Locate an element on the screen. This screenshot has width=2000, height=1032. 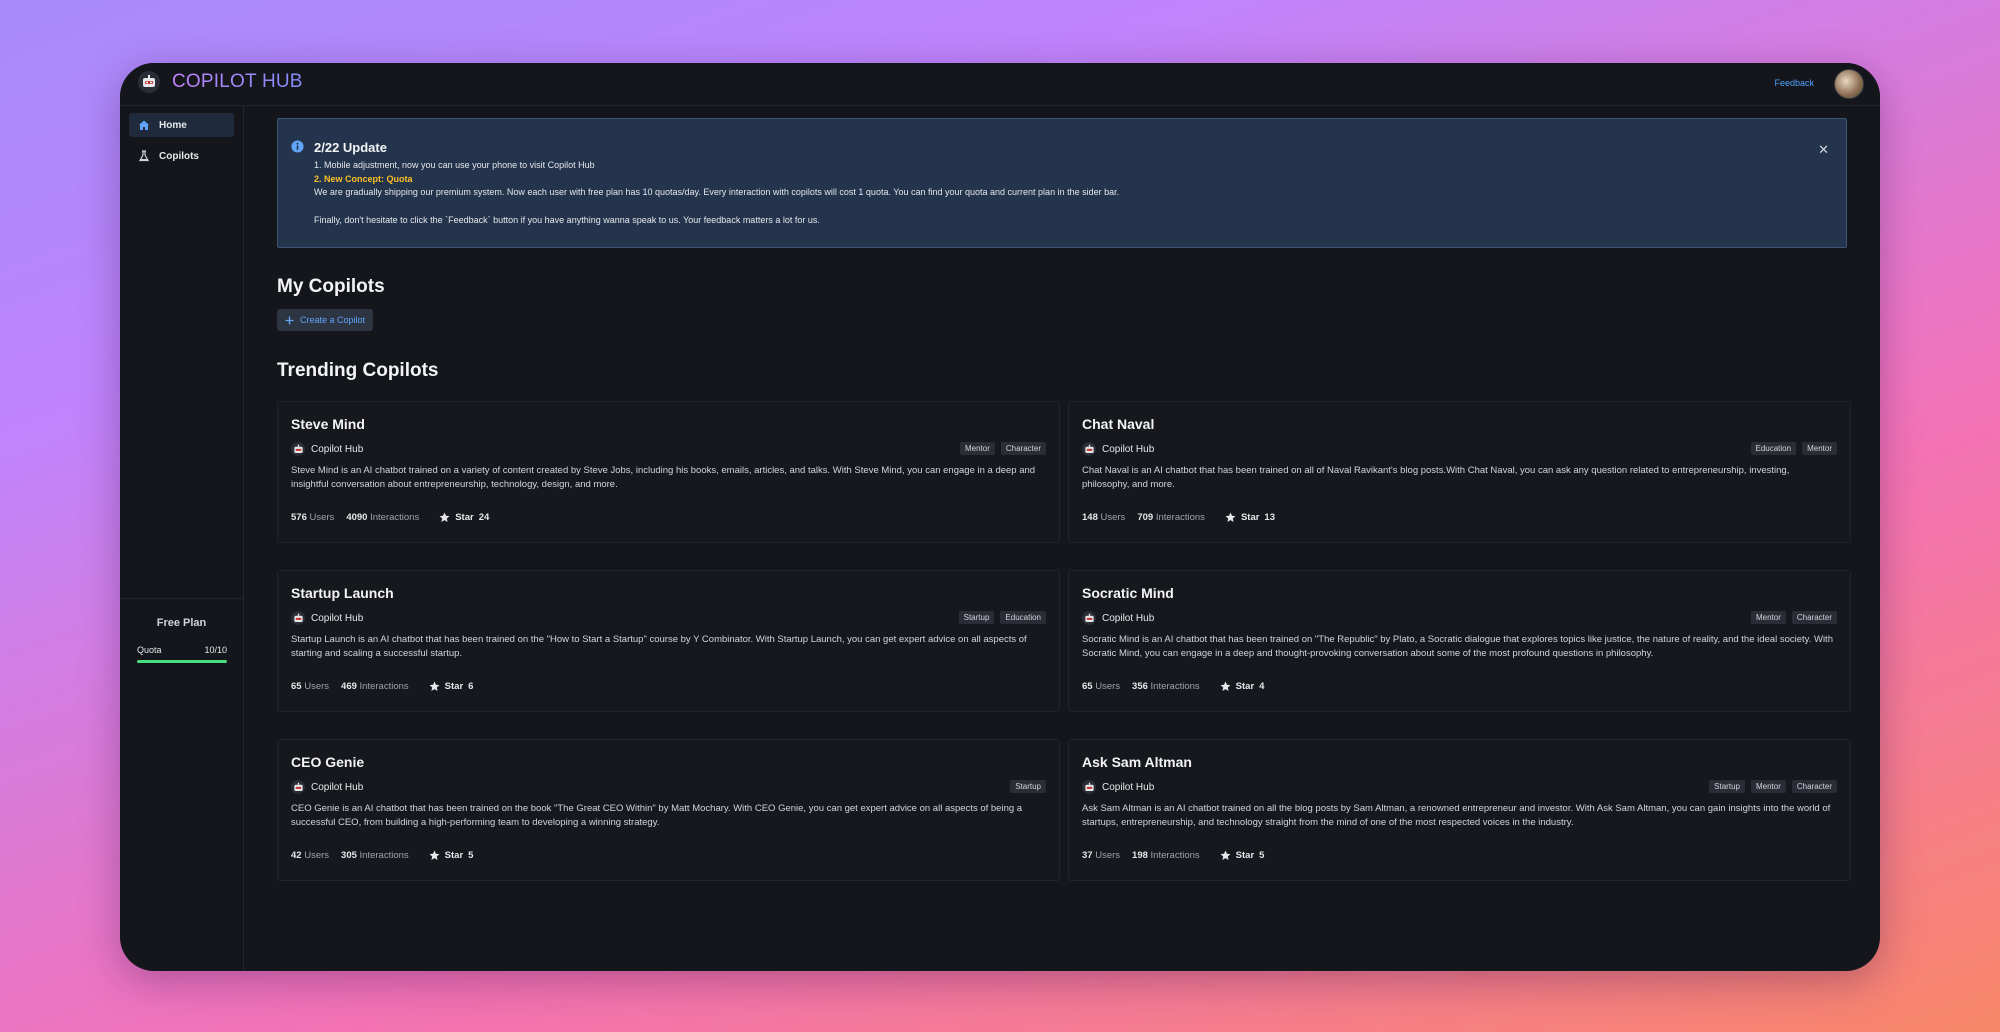
star-button: Star 4 is located at coordinates (1242, 686).